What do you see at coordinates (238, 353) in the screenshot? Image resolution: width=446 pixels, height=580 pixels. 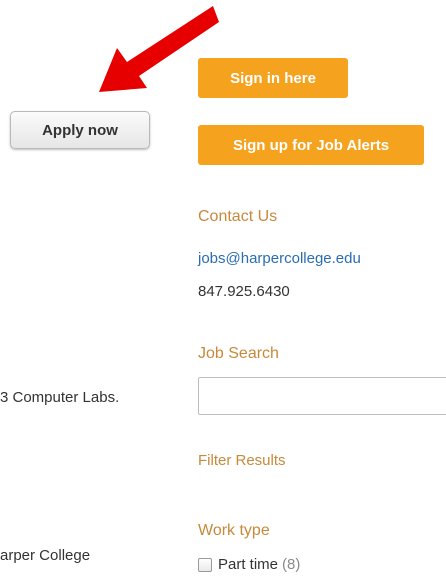 I see `job-search-heading: Job Search` at bounding box center [238, 353].